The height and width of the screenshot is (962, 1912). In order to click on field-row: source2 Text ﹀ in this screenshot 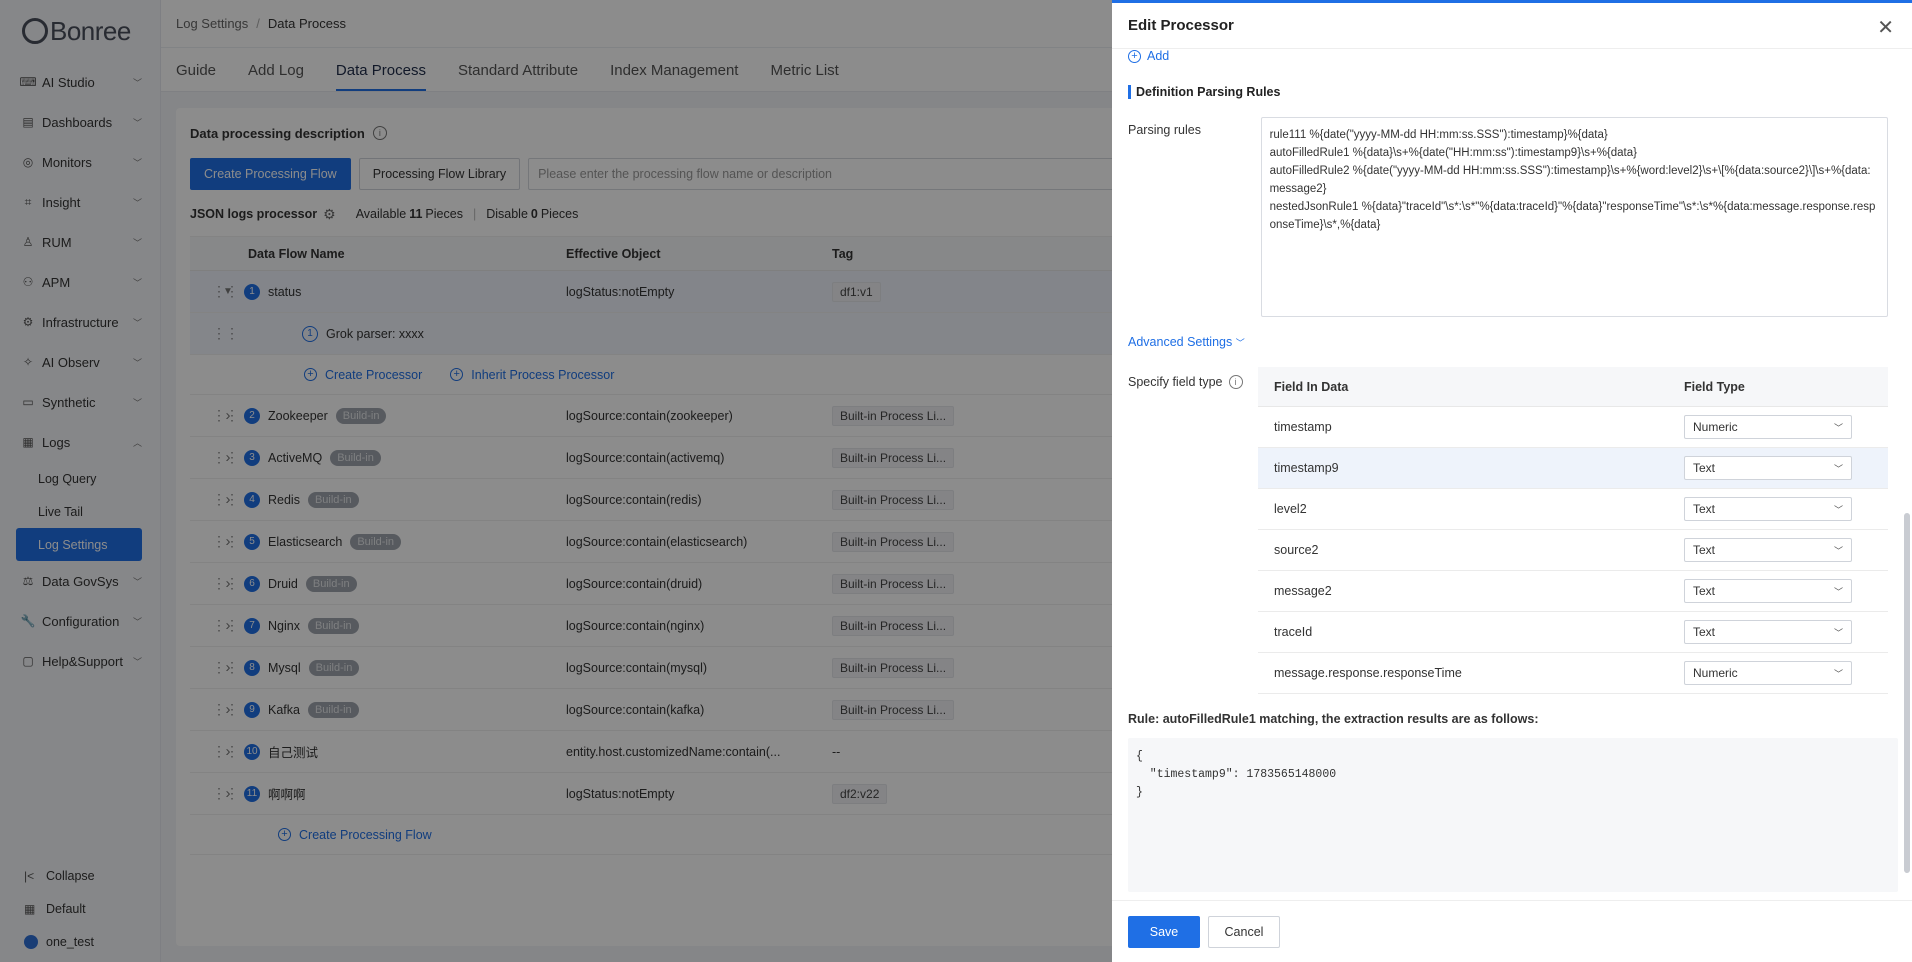, I will do `click(1573, 550)`.